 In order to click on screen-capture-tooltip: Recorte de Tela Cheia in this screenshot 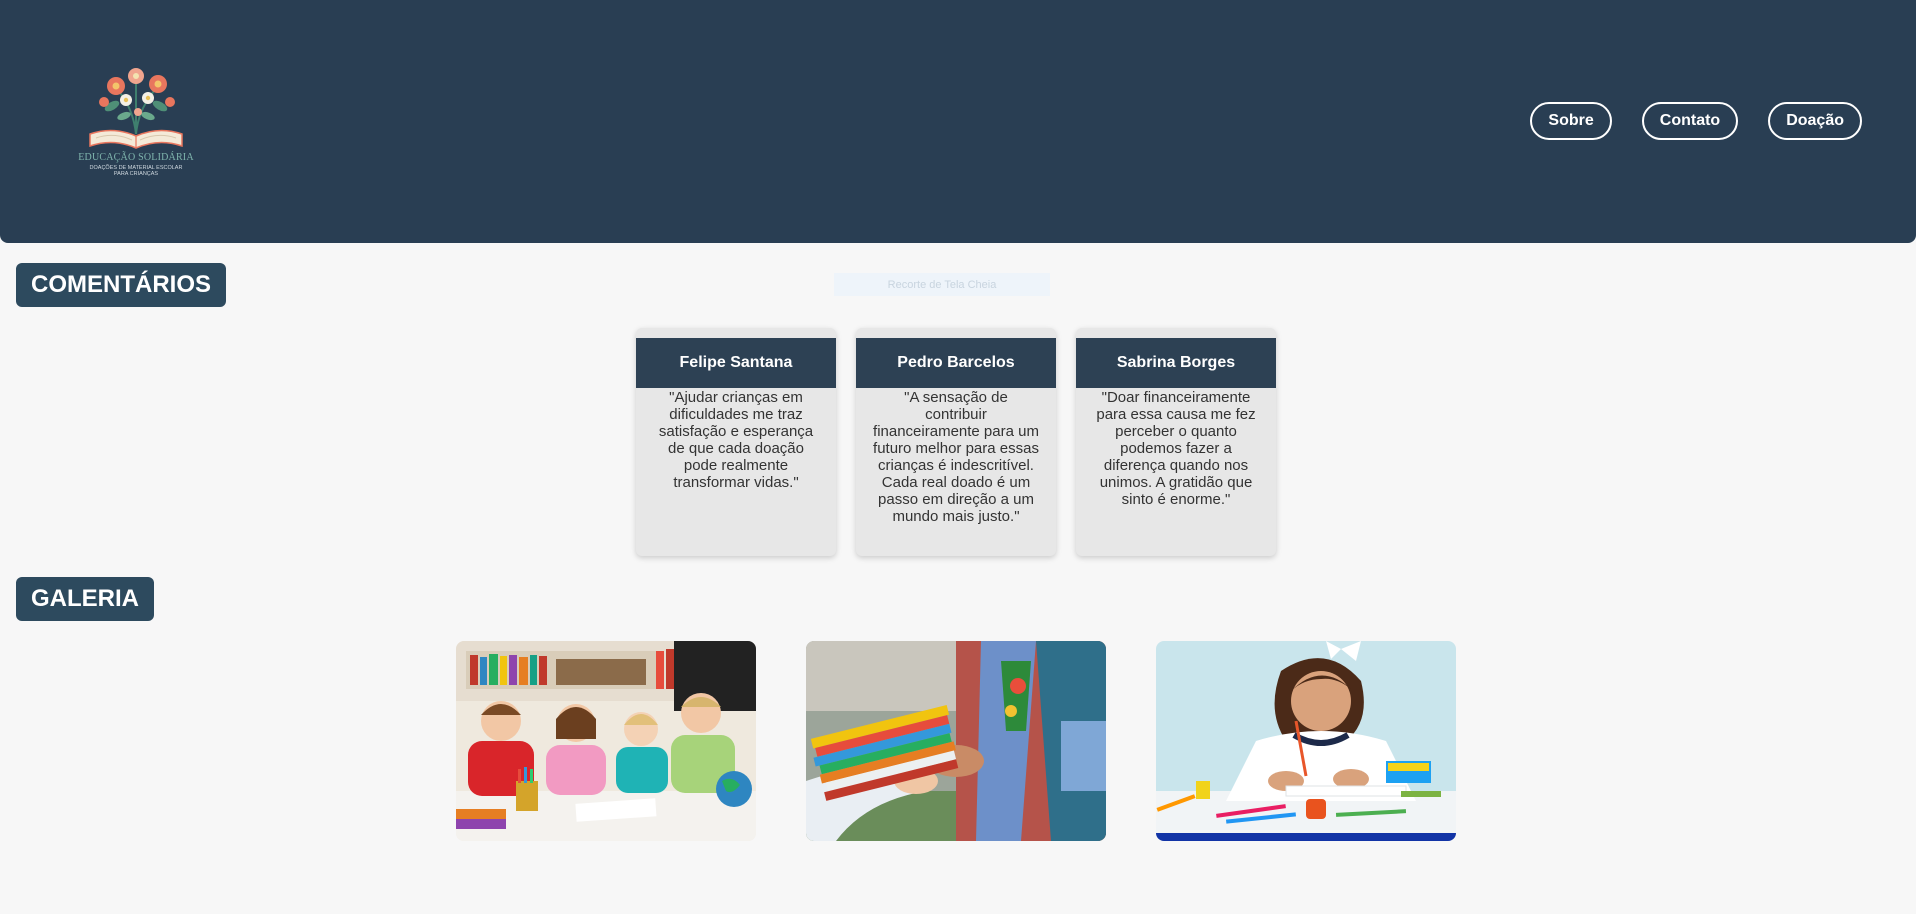, I will do `click(942, 284)`.